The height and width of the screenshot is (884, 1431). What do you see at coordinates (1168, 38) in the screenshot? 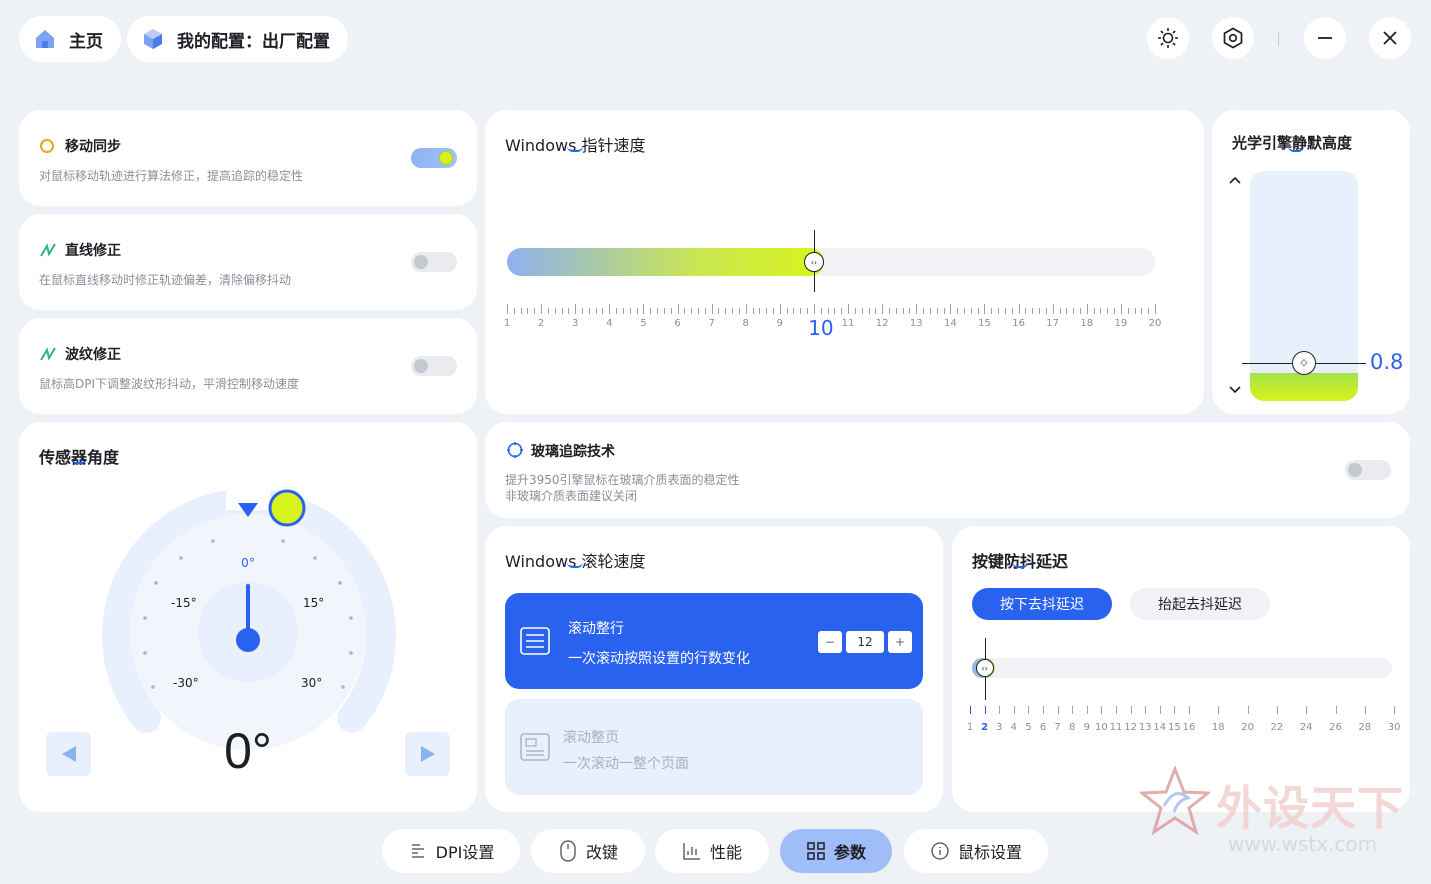
I see `brightness-button` at bounding box center [1168, 38].